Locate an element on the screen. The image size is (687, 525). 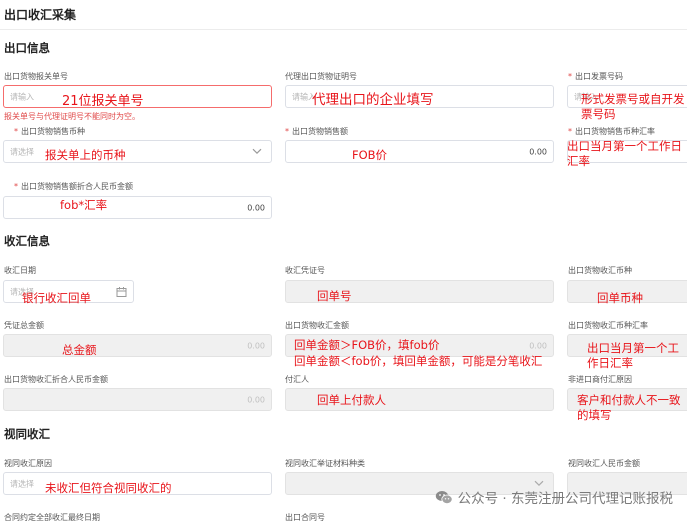
deemed-reason-placeholder: 请选择 is located at coordinates (22, 483).